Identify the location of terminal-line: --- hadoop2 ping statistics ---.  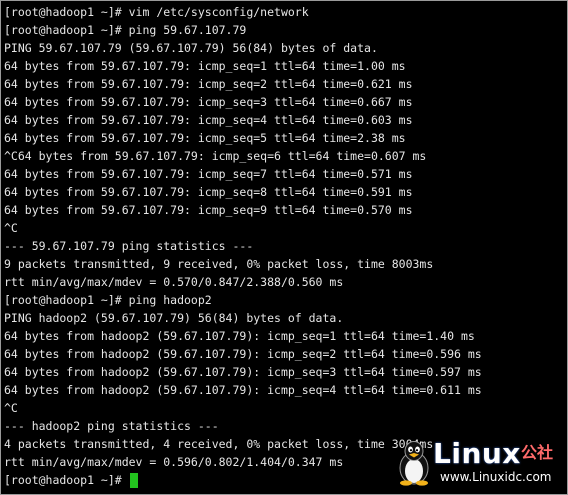
(111, 426).